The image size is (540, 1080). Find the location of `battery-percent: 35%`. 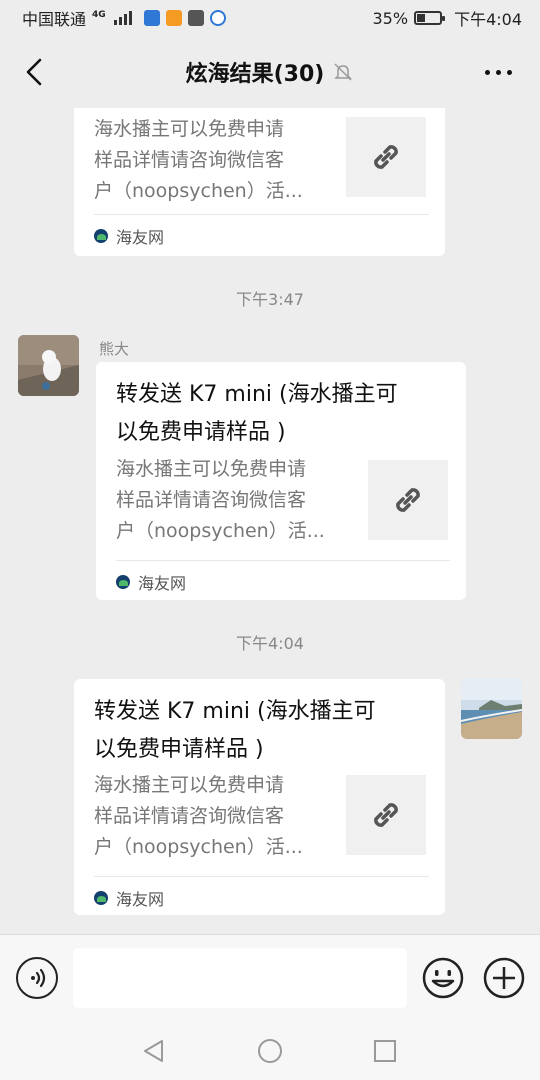

battery-percent: 35% is located at coordinates (390, 18).